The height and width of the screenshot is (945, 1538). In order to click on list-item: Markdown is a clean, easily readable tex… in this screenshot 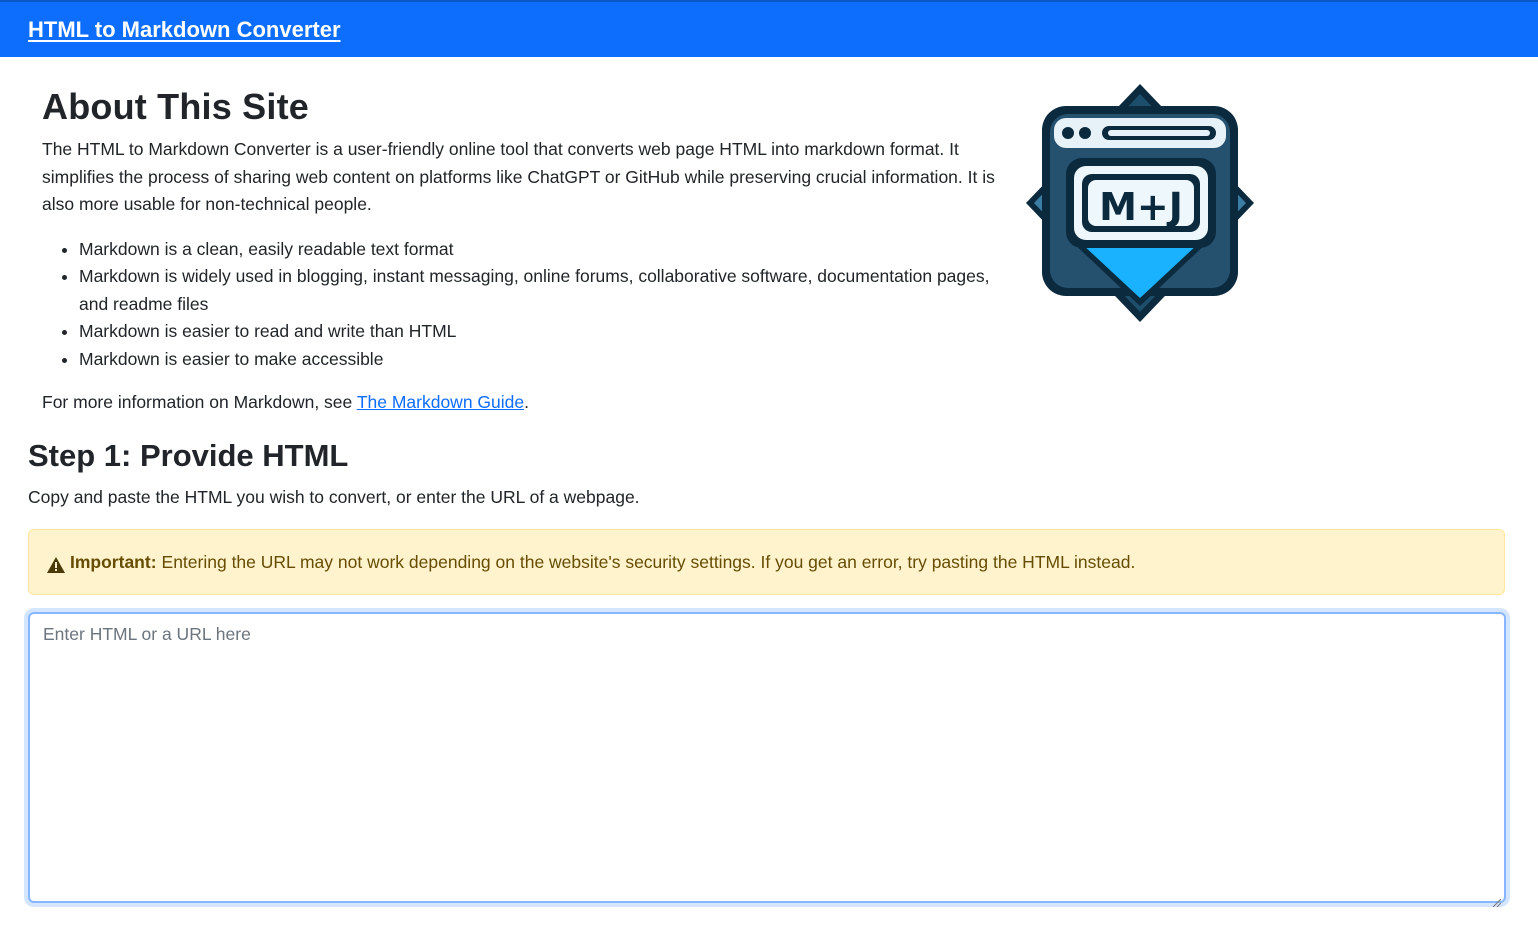, I will do `click(539, 250)`.